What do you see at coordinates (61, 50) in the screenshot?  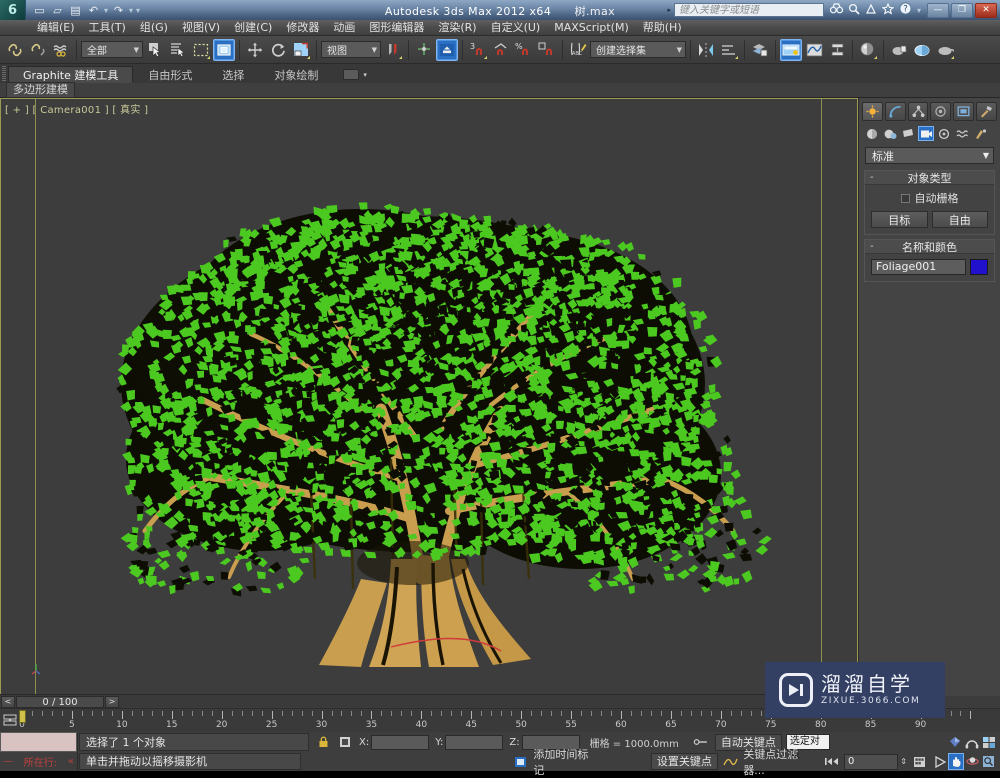 I see `bind-to-space-warp-icon` at bounding box center [61, 50].